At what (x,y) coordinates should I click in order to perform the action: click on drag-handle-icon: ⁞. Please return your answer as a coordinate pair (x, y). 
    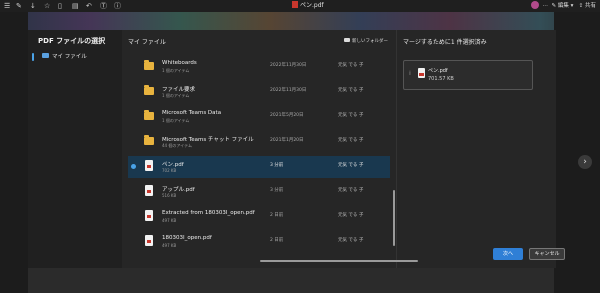
    Looking at the image, I should click on (410, 73).